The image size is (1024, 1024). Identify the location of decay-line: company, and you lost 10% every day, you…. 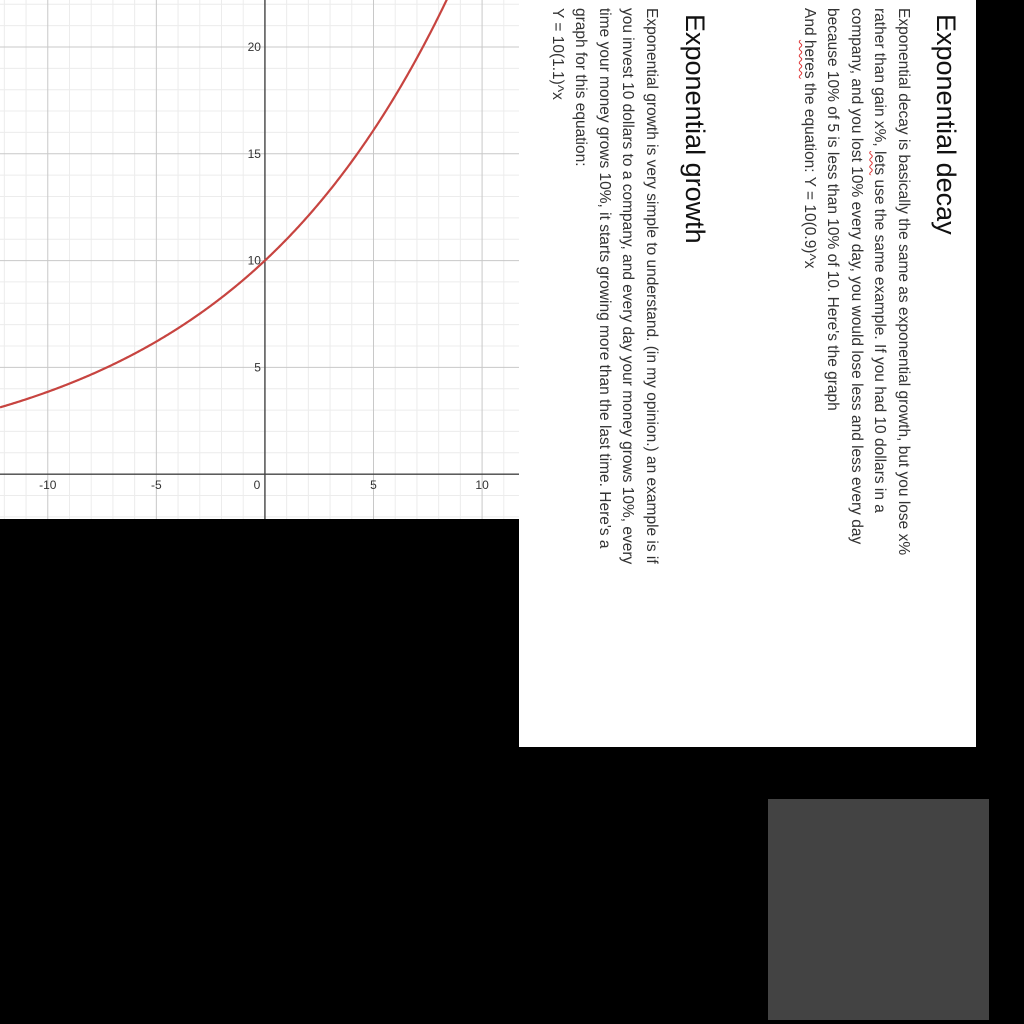
(856, 276).